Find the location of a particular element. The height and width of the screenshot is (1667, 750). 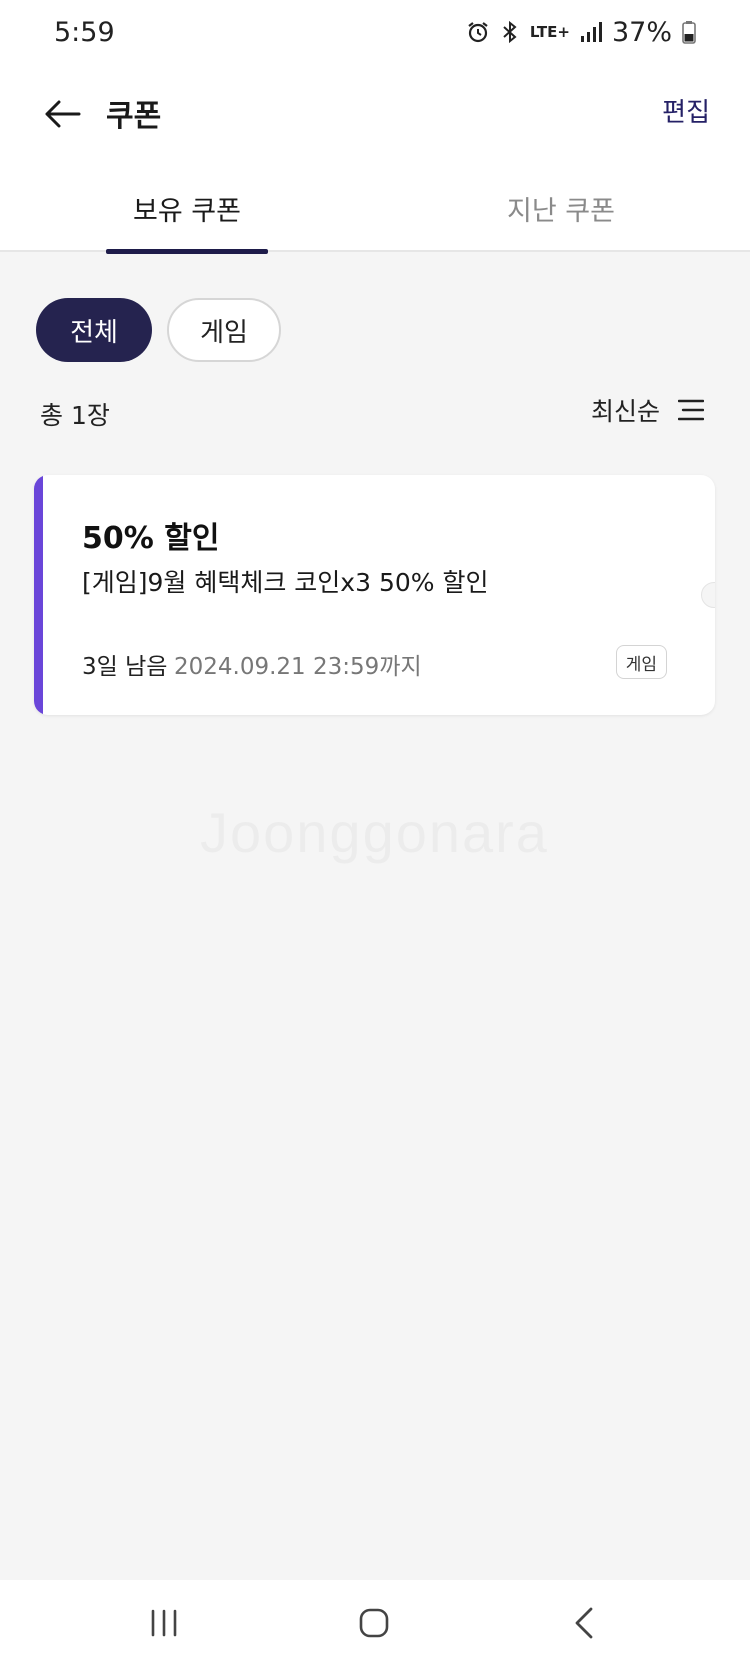

arrow-left-icon is located at coordinates (63, 114).